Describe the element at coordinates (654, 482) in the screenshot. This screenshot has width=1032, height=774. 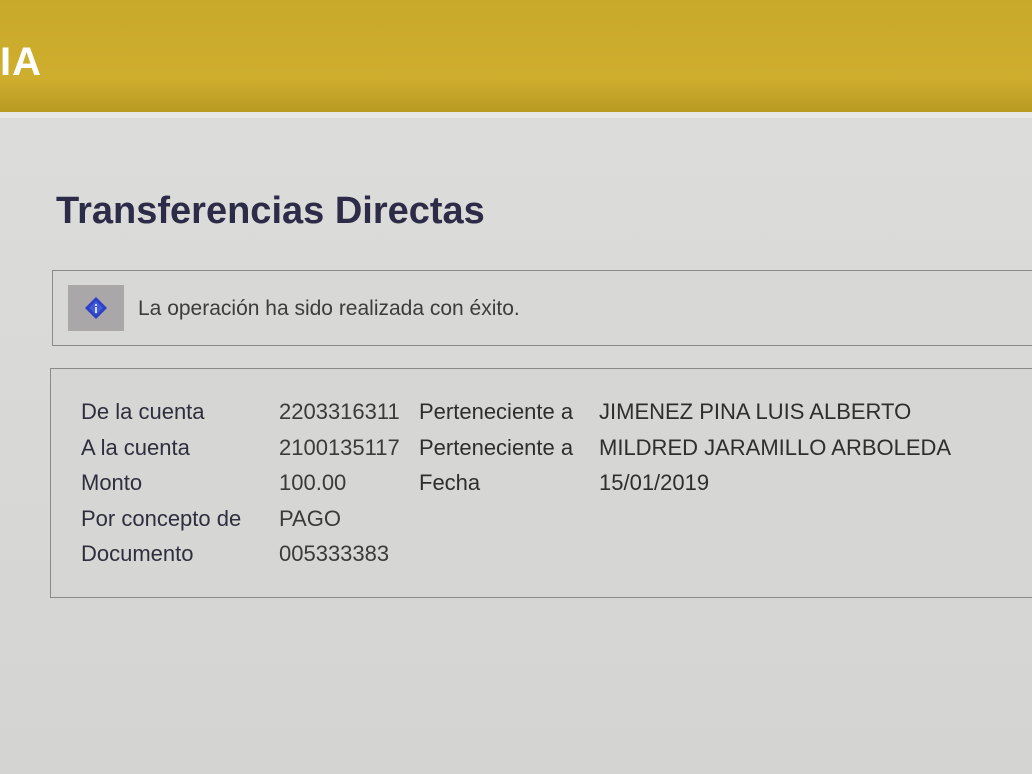
I see `date-value: 15/01/2019` at that location.